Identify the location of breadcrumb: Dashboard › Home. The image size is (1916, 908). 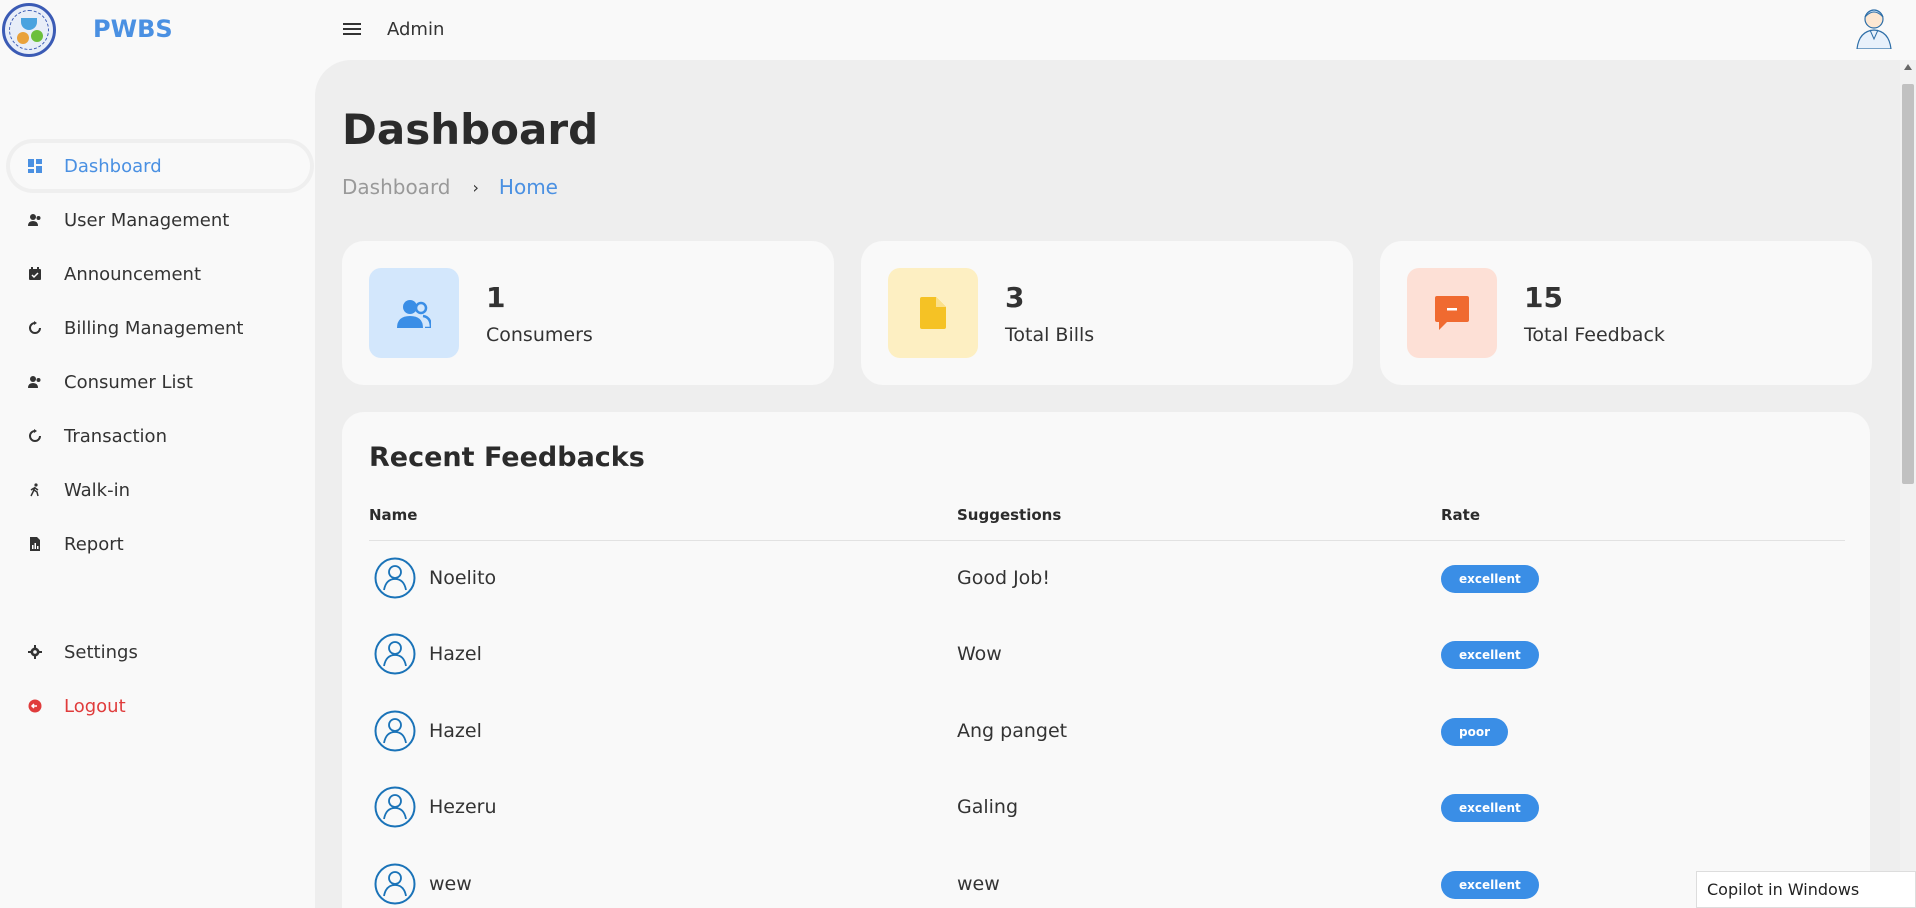
(450, 187).